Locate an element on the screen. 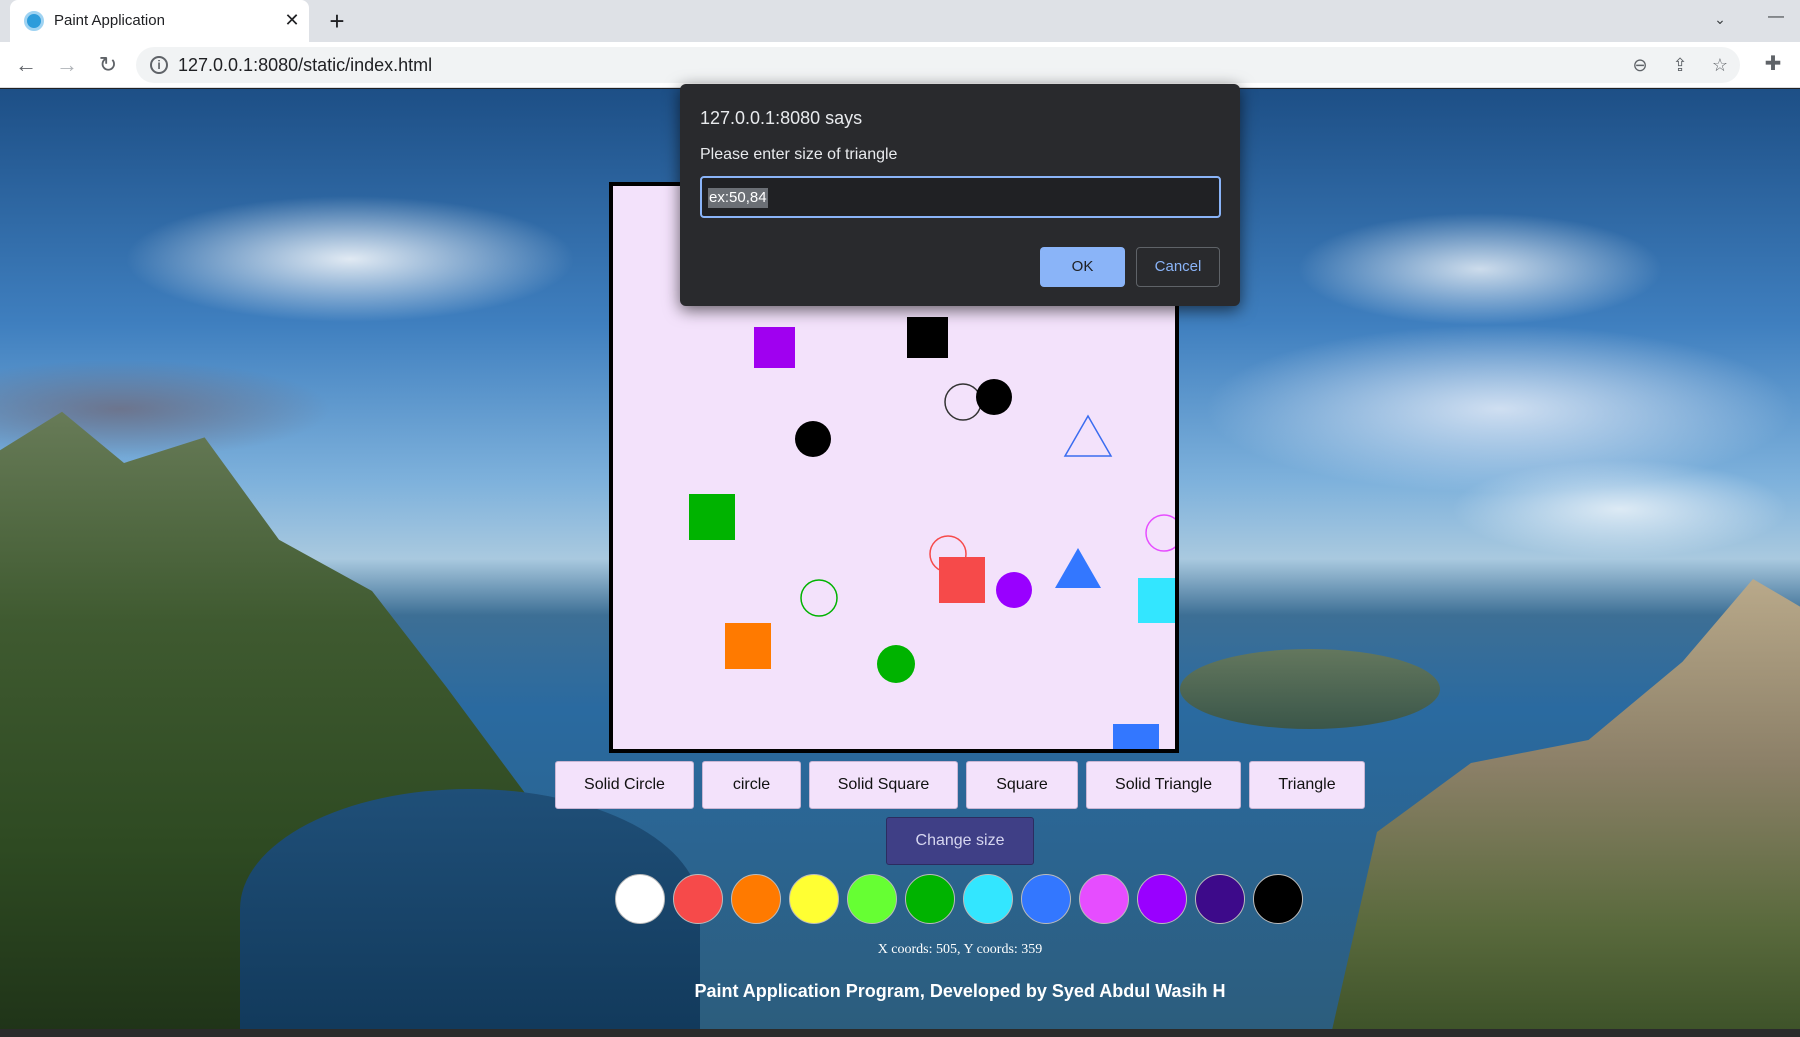  tab-strip: Paint Application ✕ + ⌄ — is located at coordinates (900, 21).